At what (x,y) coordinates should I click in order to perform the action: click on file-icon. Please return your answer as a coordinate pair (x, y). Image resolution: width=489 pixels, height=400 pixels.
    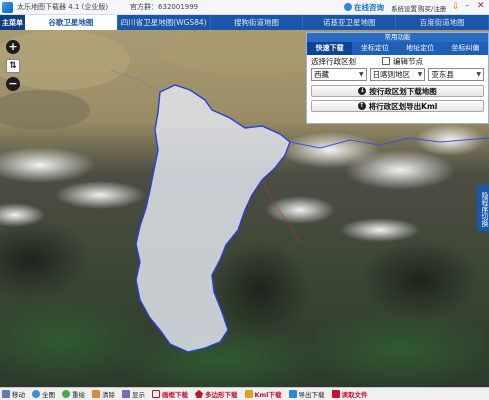
    Looking at the image, I should click on (335, 394).